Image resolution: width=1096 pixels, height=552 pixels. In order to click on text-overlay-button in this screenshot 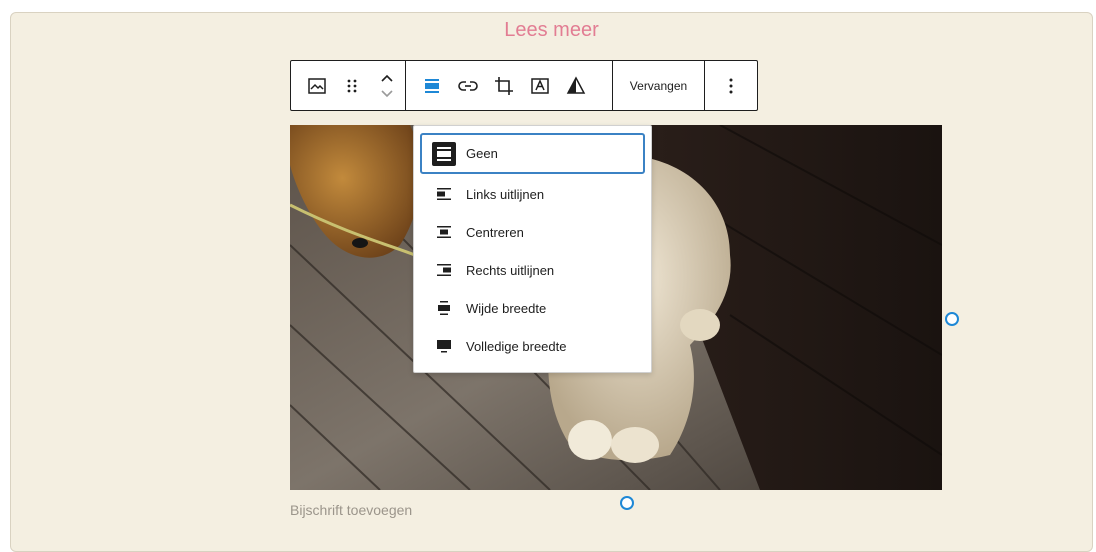, I will do `click(540, 86)`.